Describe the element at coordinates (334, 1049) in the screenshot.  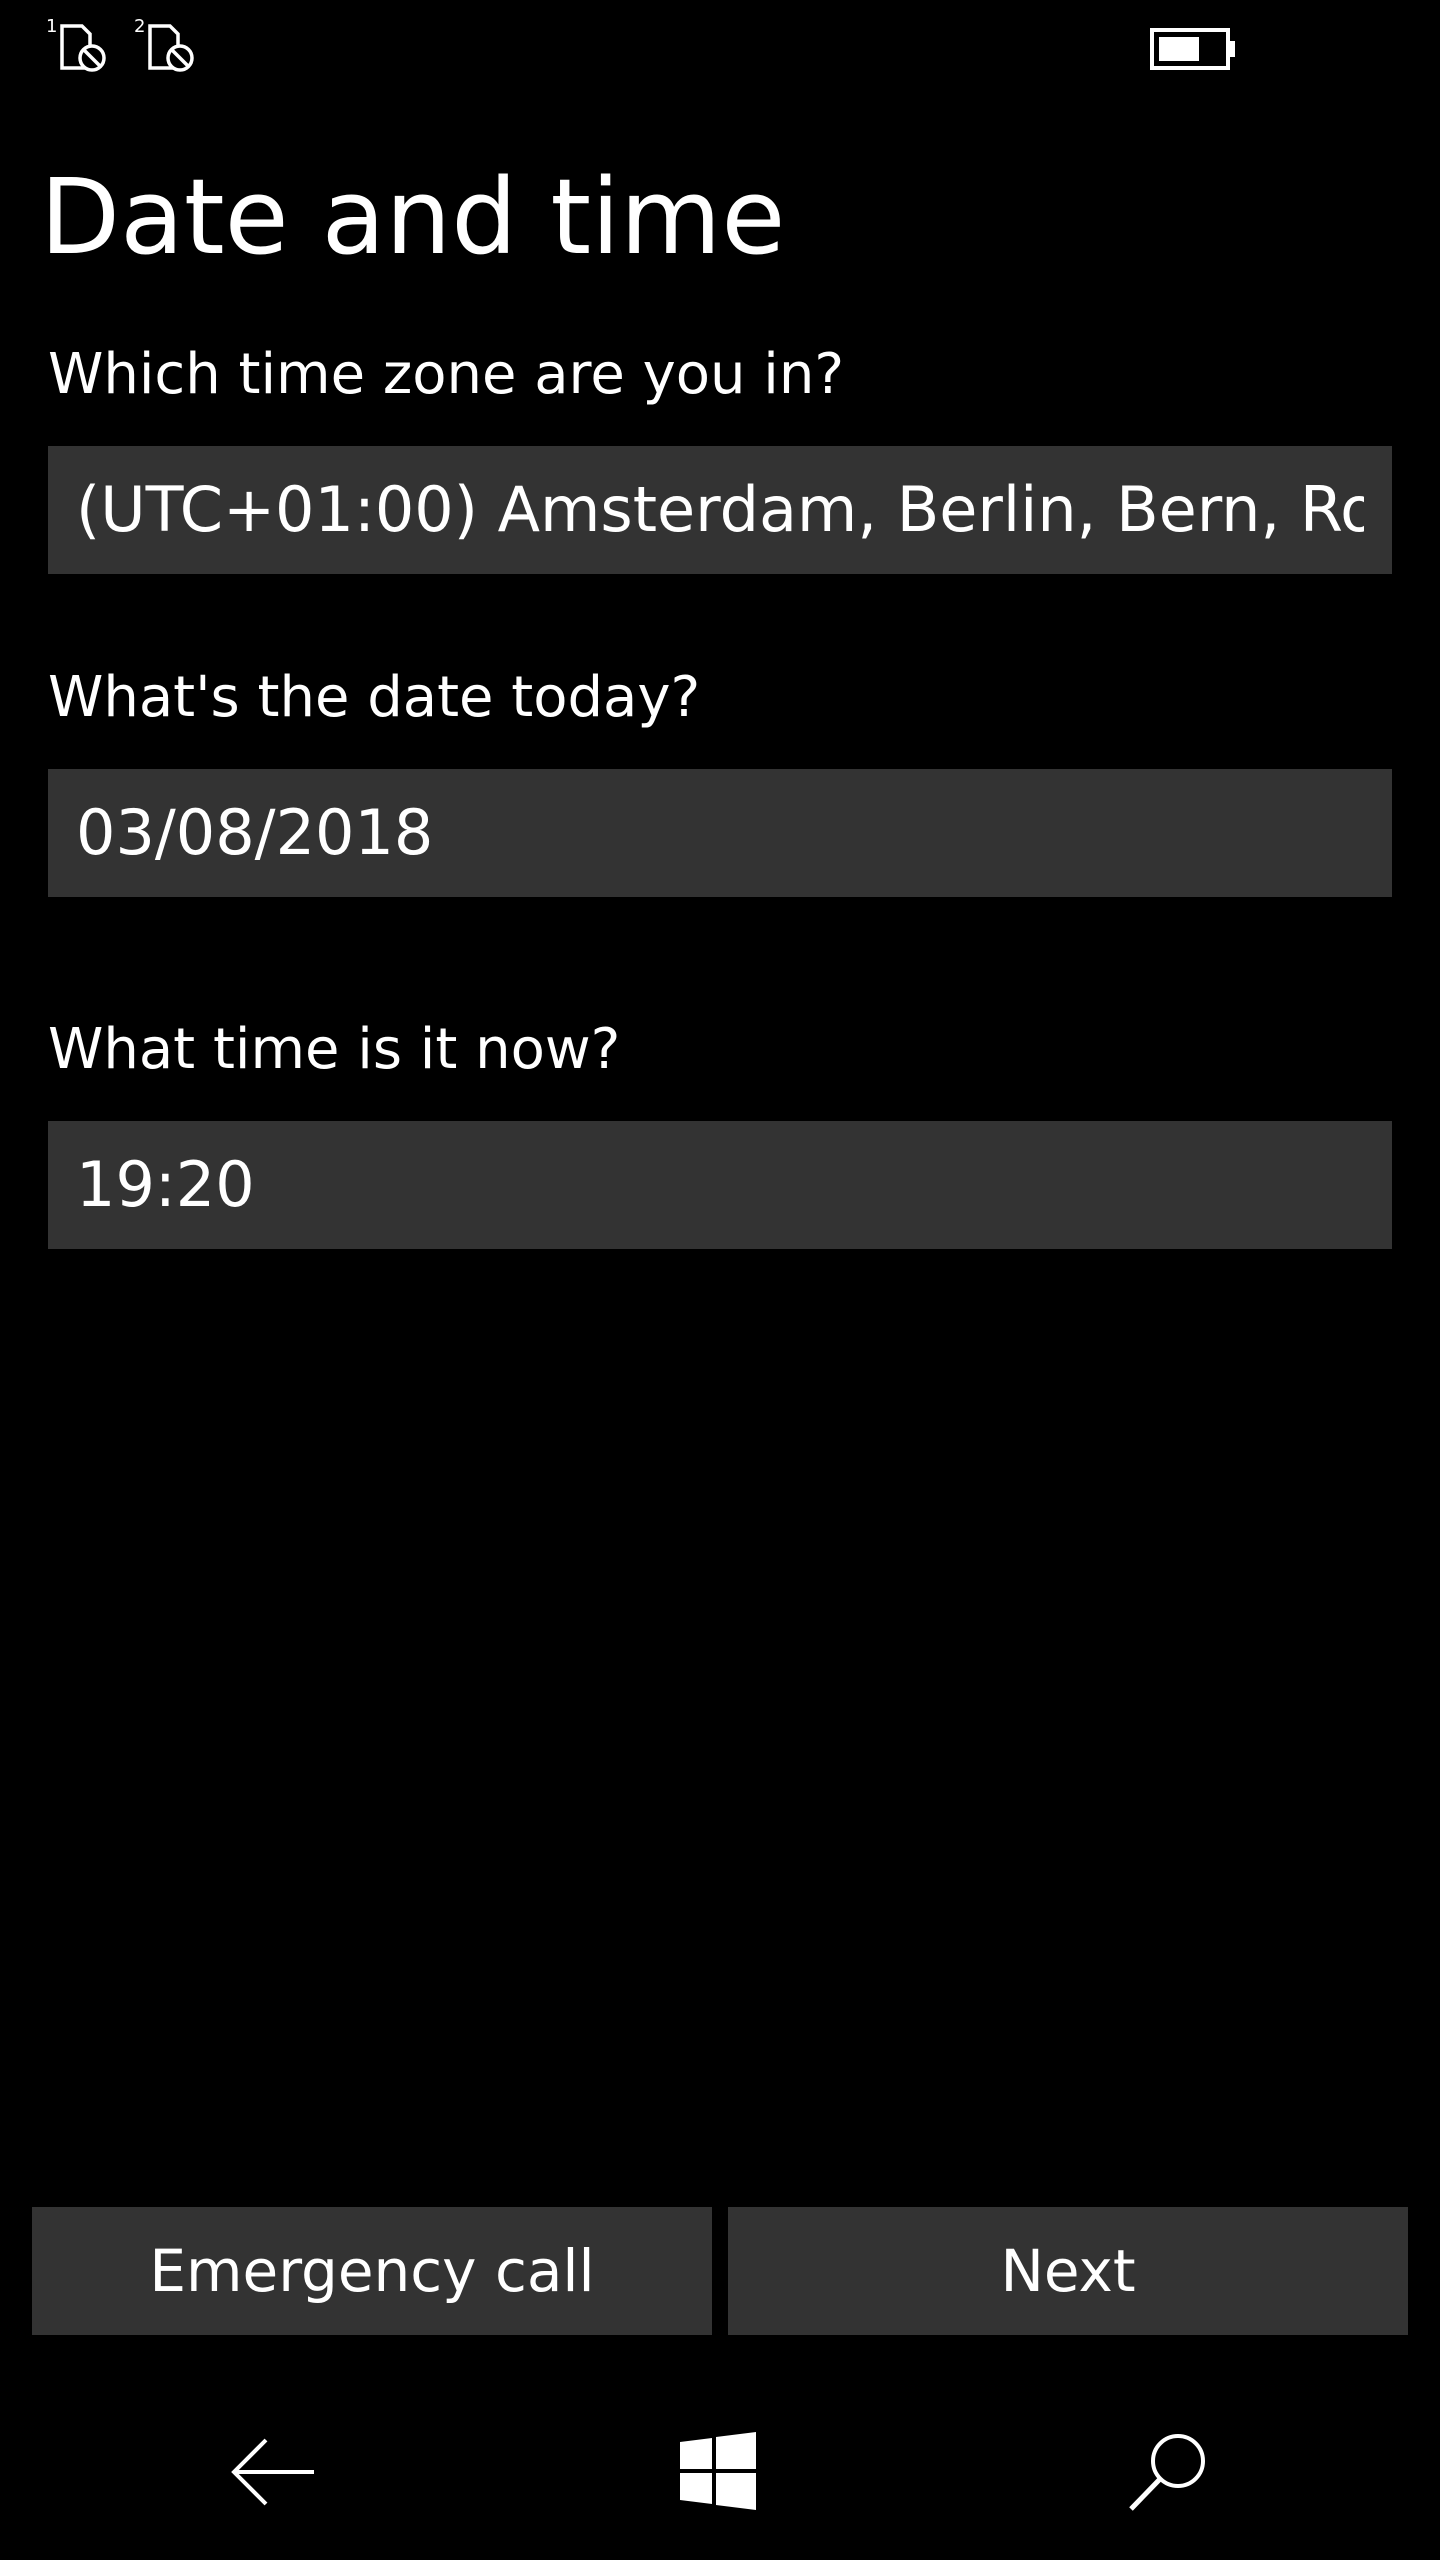
I see `time-label: What time is it now?` at that location.